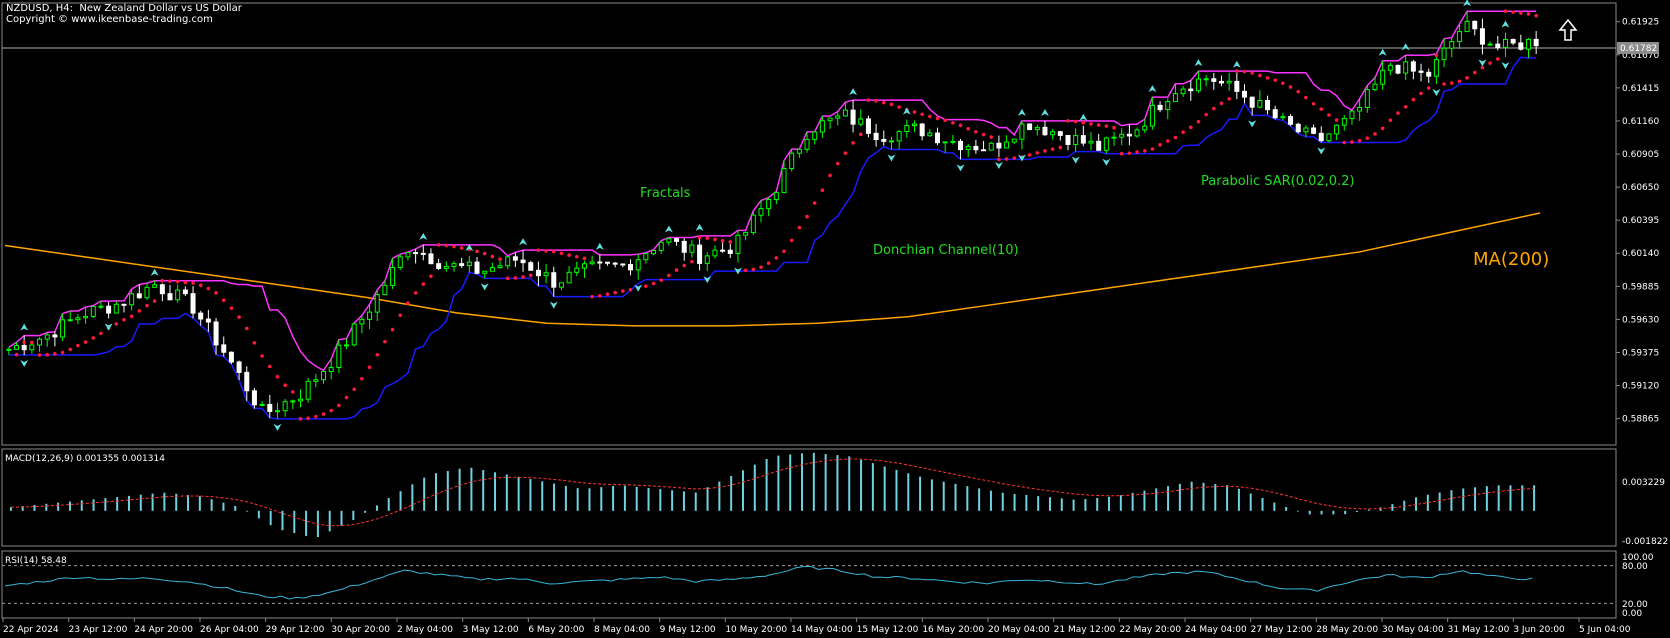 The width and height of the screenshot is (1670, 638). Describe the element at coordinates (1605, 630) in the screenshot. I see `time-tick-label: 5 Jun 04:00` at that location.